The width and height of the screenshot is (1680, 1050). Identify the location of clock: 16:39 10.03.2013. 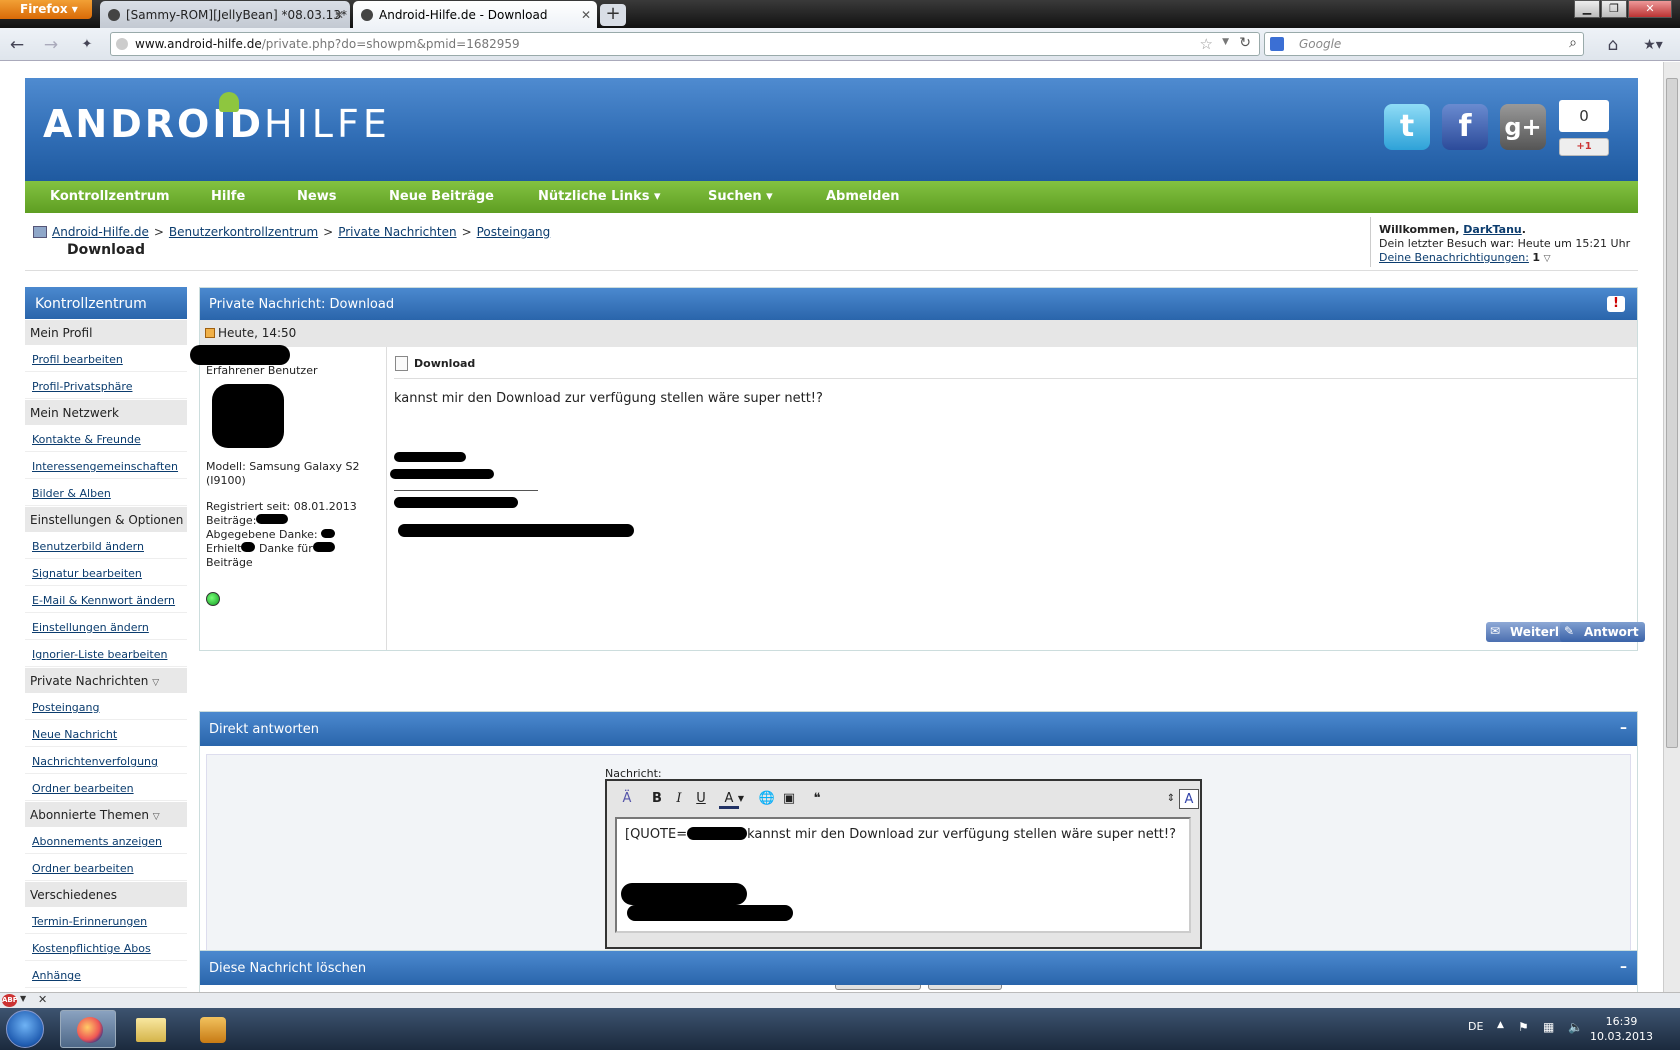
(1621, 1029).